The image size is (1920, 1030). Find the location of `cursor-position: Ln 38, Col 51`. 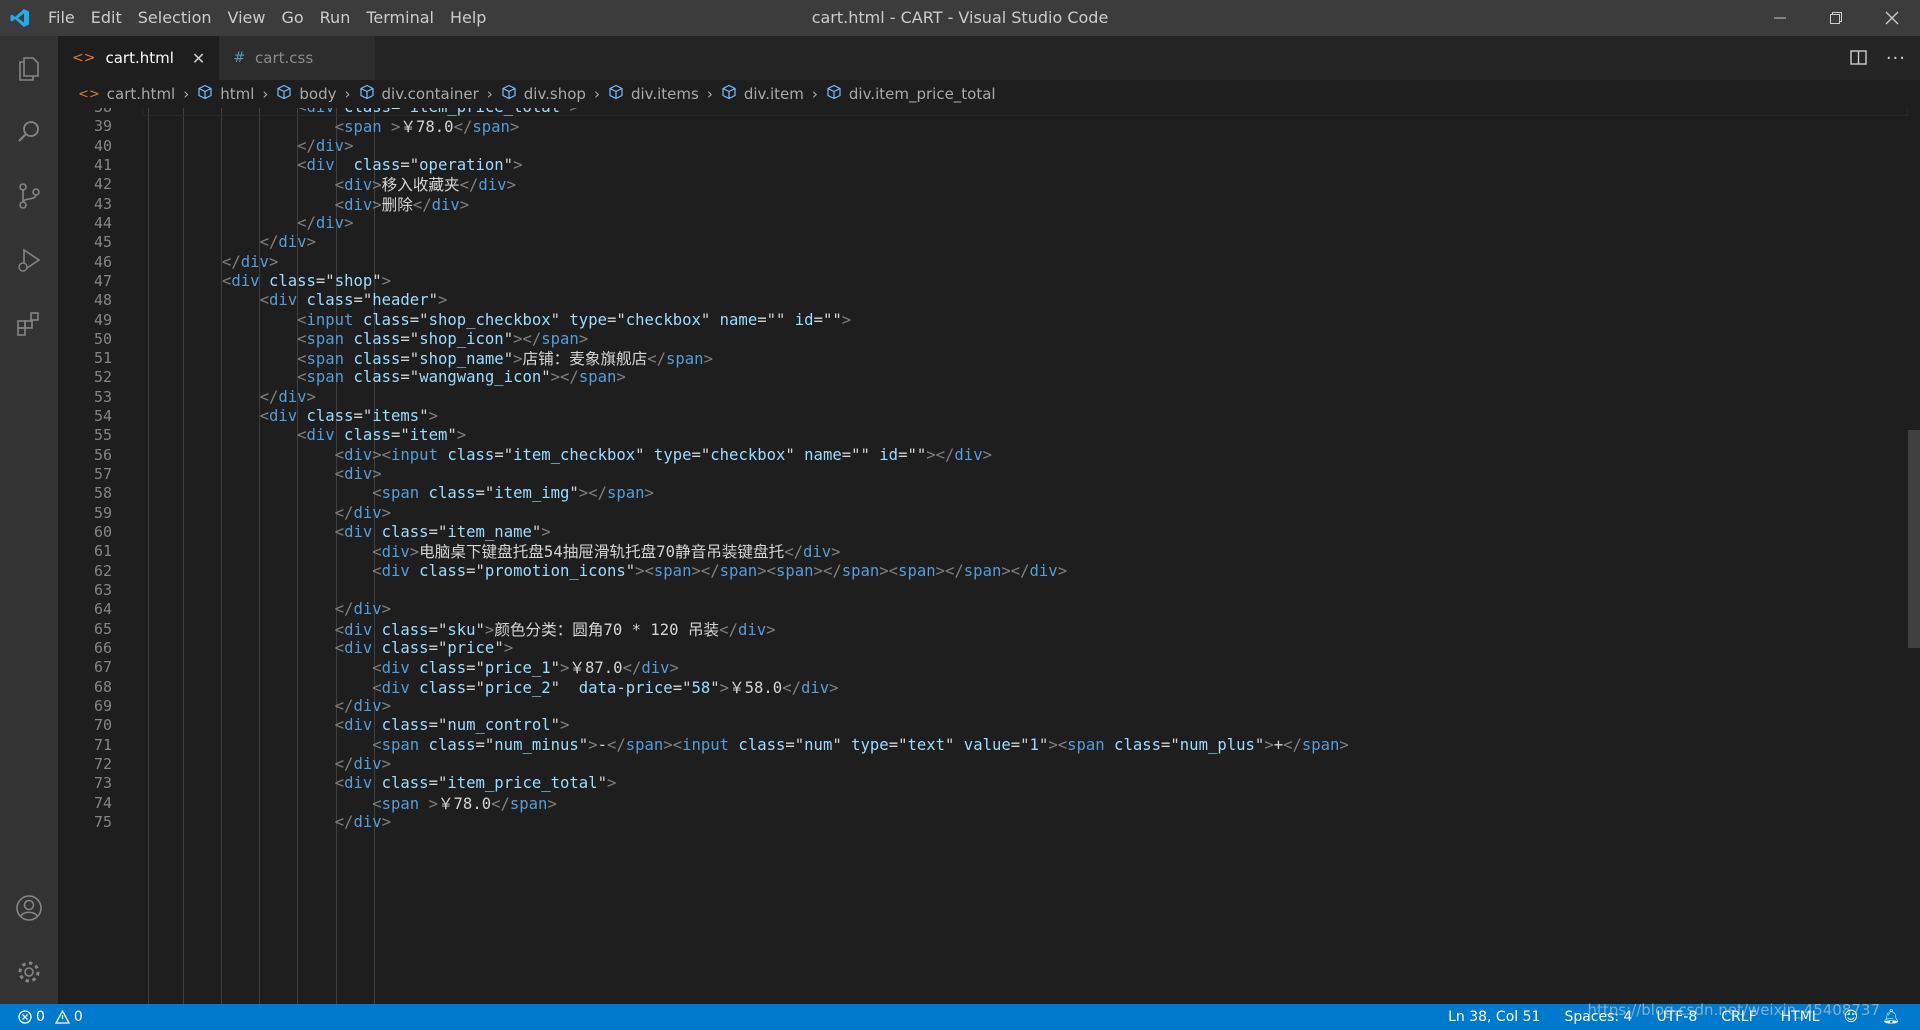

cursor-position: Ln 38, Col 51 is located at coordinates (1494, 1017).